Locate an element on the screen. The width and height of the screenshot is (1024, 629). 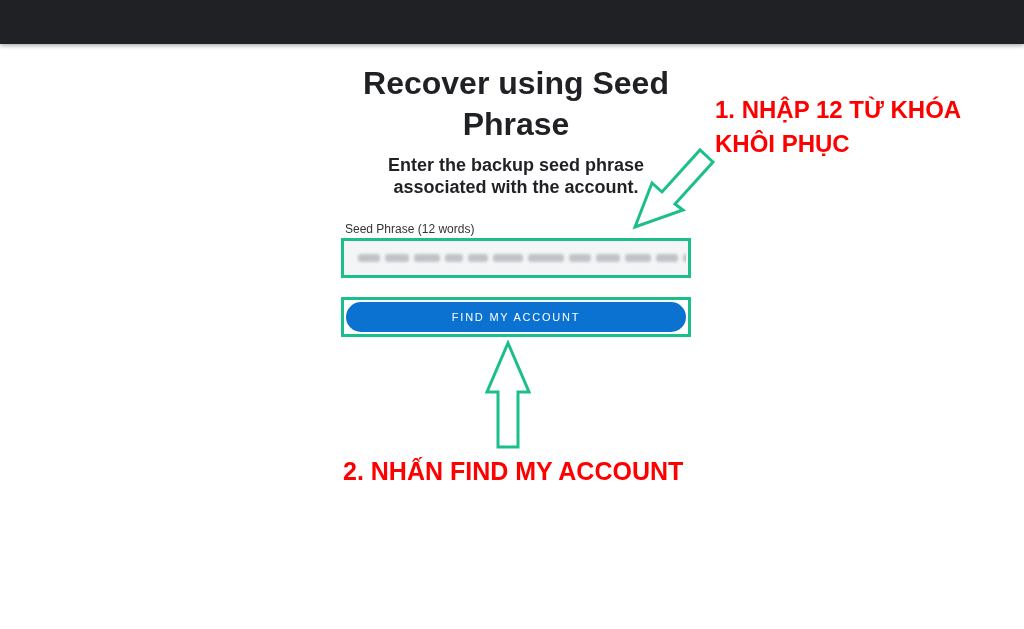
page-subtitle: Enter the backup seed phrase associated with the account. is located at coordinates (516, 176).